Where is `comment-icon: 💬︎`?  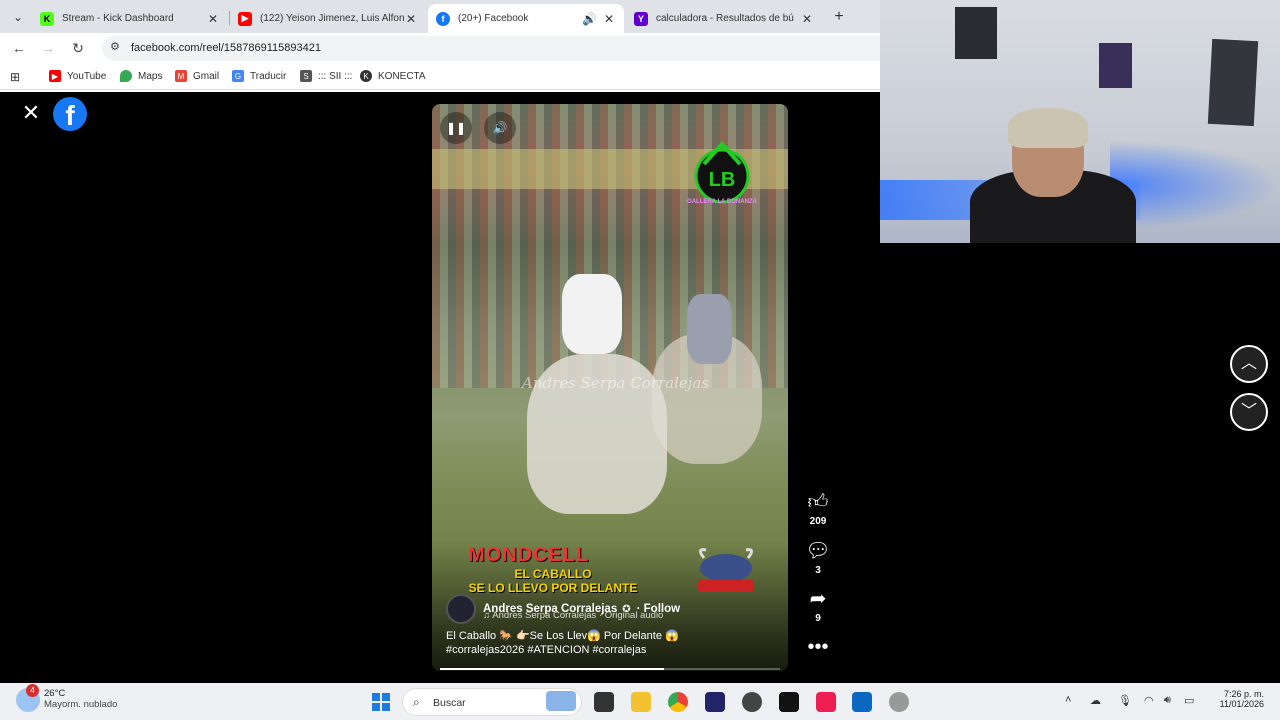
comment-icon: 💬︎ is located at coordinates (818, 551).